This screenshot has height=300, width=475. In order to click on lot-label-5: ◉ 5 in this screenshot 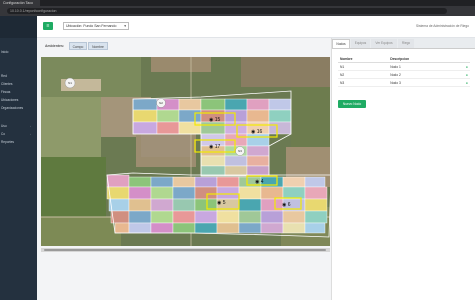, I will do `click(221, 203)`.